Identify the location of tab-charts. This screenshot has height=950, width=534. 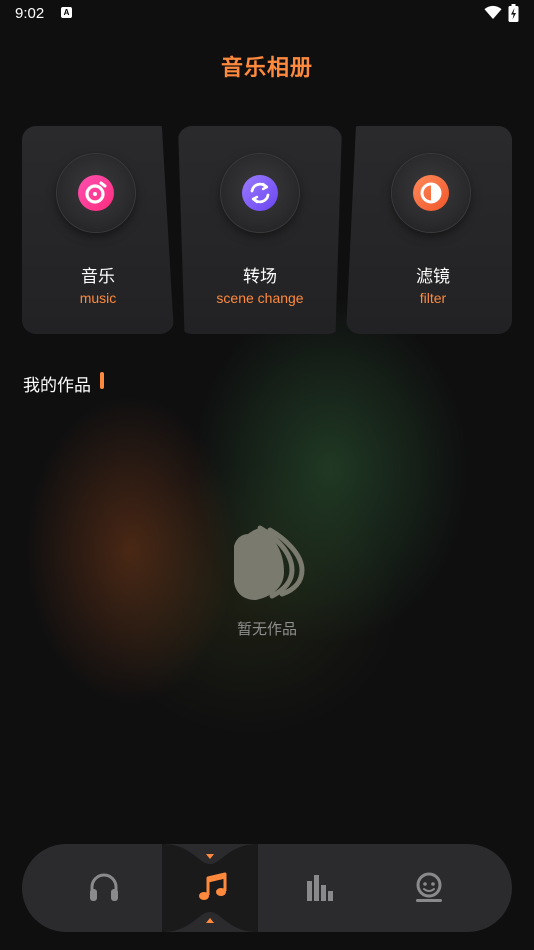
(320, 887).